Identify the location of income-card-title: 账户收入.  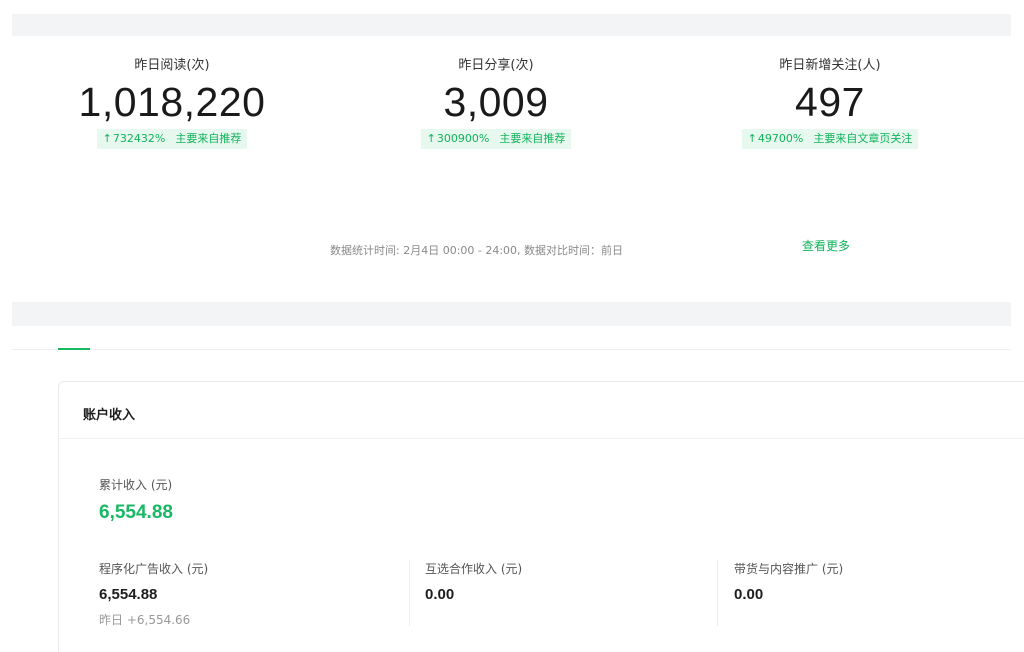
(109, 415).